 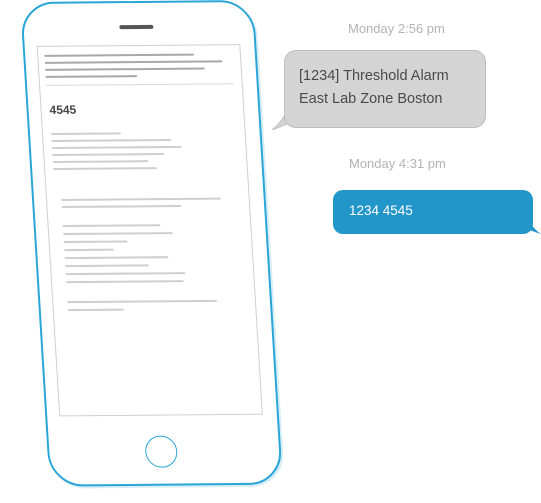 What do you see at coordinates (136, 27) in the screenshot?
I see `phone-speaker` at bounding box center [136, 27].